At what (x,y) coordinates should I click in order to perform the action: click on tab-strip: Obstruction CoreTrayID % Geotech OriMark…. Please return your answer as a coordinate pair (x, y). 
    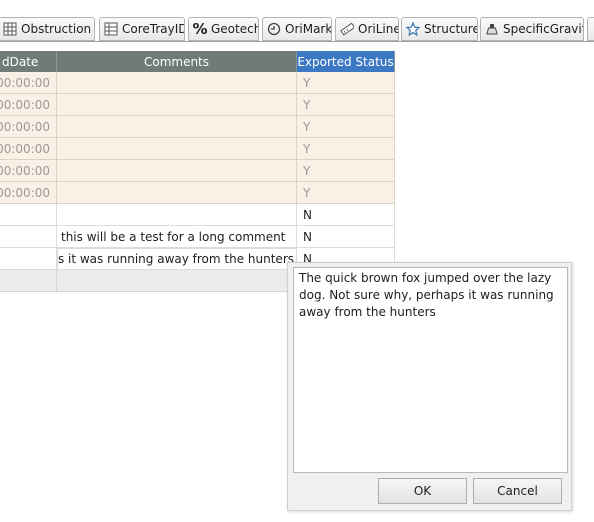
    Looking at the image, I should click on (297, 22).